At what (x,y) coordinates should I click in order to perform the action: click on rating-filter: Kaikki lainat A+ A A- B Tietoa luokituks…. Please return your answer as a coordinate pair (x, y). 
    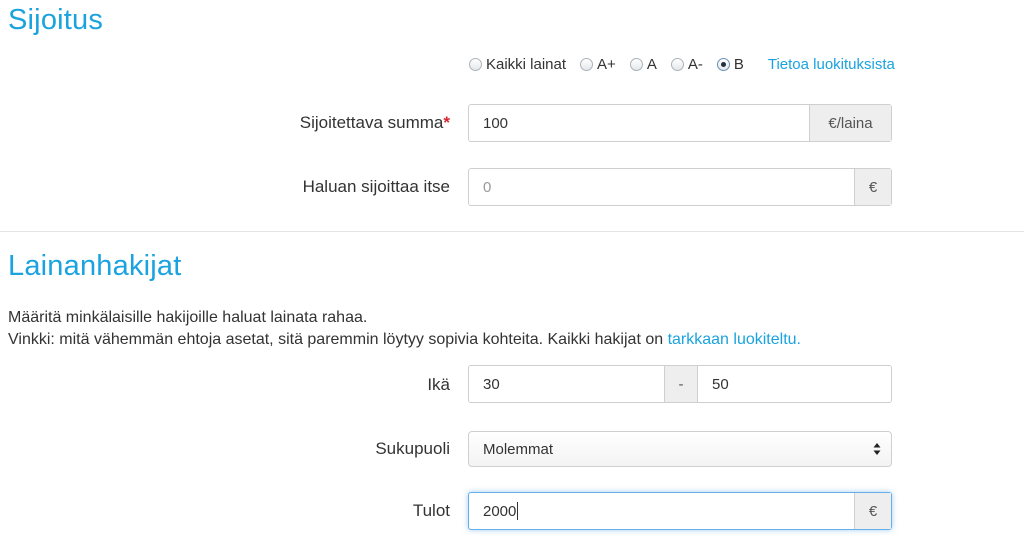
    Looking at the image, I should click on (682, 64).